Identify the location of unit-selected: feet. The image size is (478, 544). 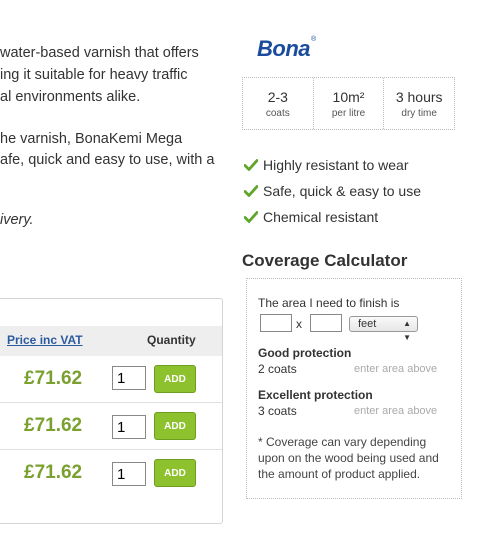
(367, 324).